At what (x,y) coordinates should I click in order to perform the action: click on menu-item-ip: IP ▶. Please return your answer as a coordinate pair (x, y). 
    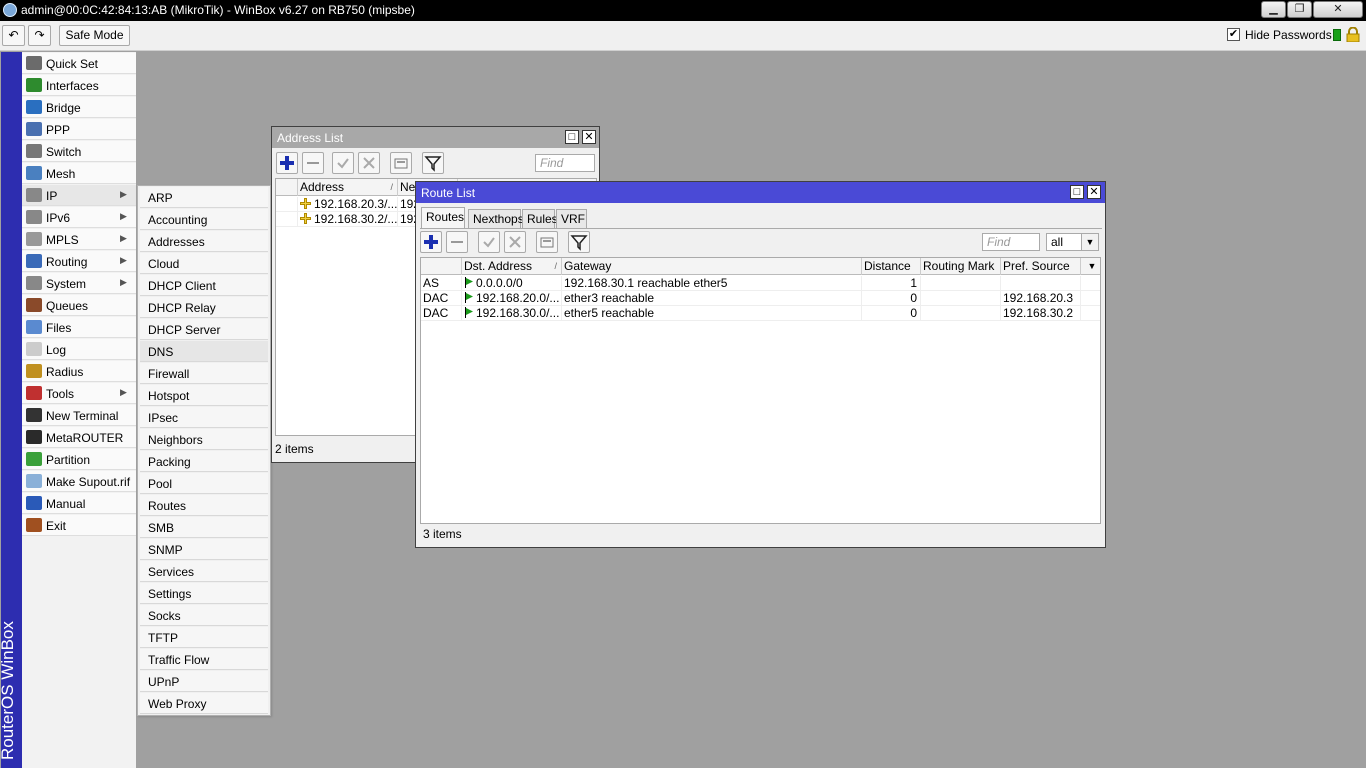
    Looking at the image, I should click on (79, 195).